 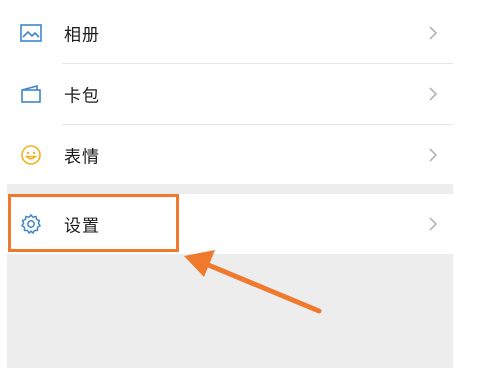 What do you see at coordinates (253, 282) in the screenshot?
I see `pointer-arrow-icon` at bounding box center [253, 282].